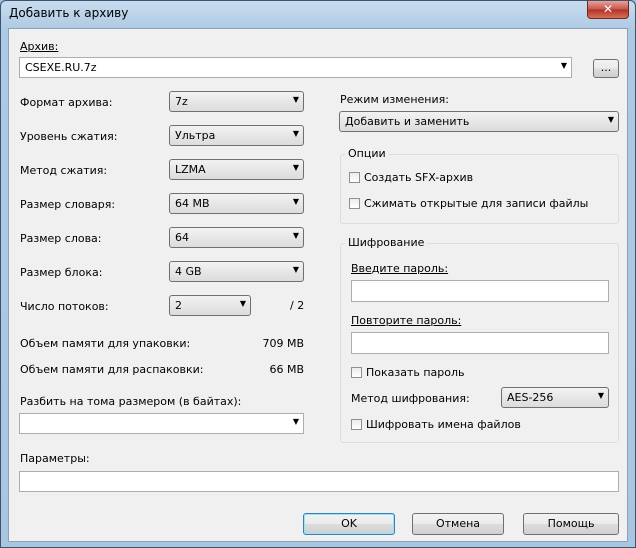 This screenshot has width=636, height=548. I want to click on close-button: ✕, so click(608, 10).